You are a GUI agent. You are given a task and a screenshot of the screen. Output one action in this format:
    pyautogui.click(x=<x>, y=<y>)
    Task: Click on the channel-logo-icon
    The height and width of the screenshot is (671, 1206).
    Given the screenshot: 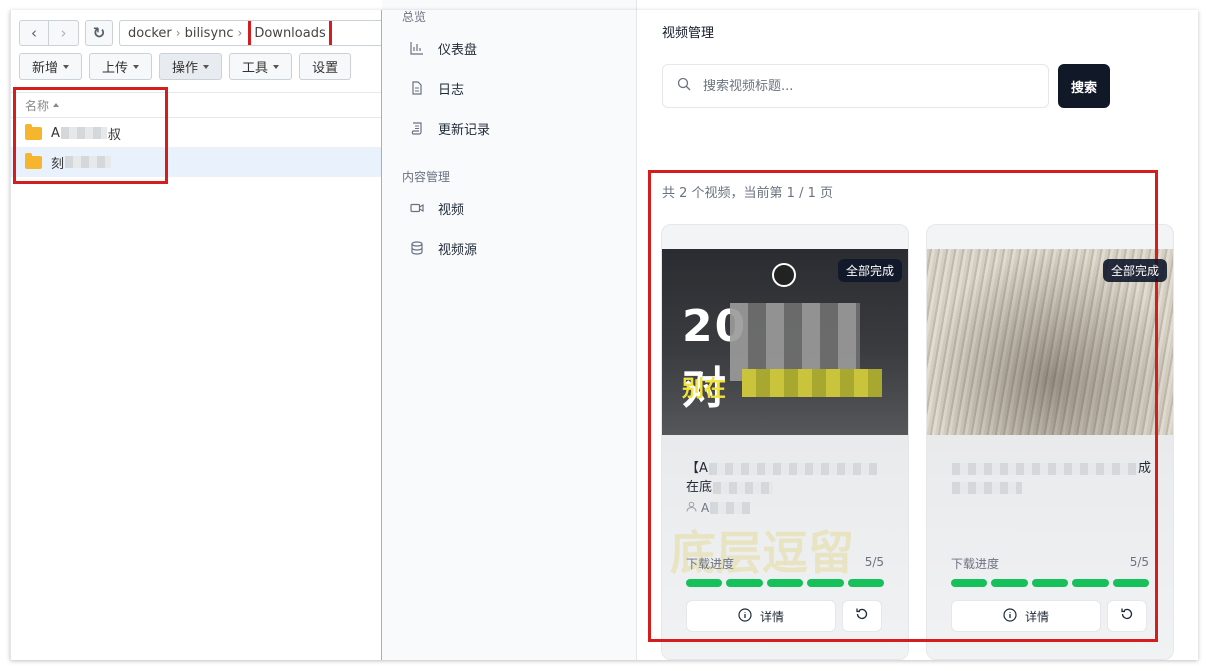 What is the action you would take?
    pyautogui.click(x=784, y=275)
    